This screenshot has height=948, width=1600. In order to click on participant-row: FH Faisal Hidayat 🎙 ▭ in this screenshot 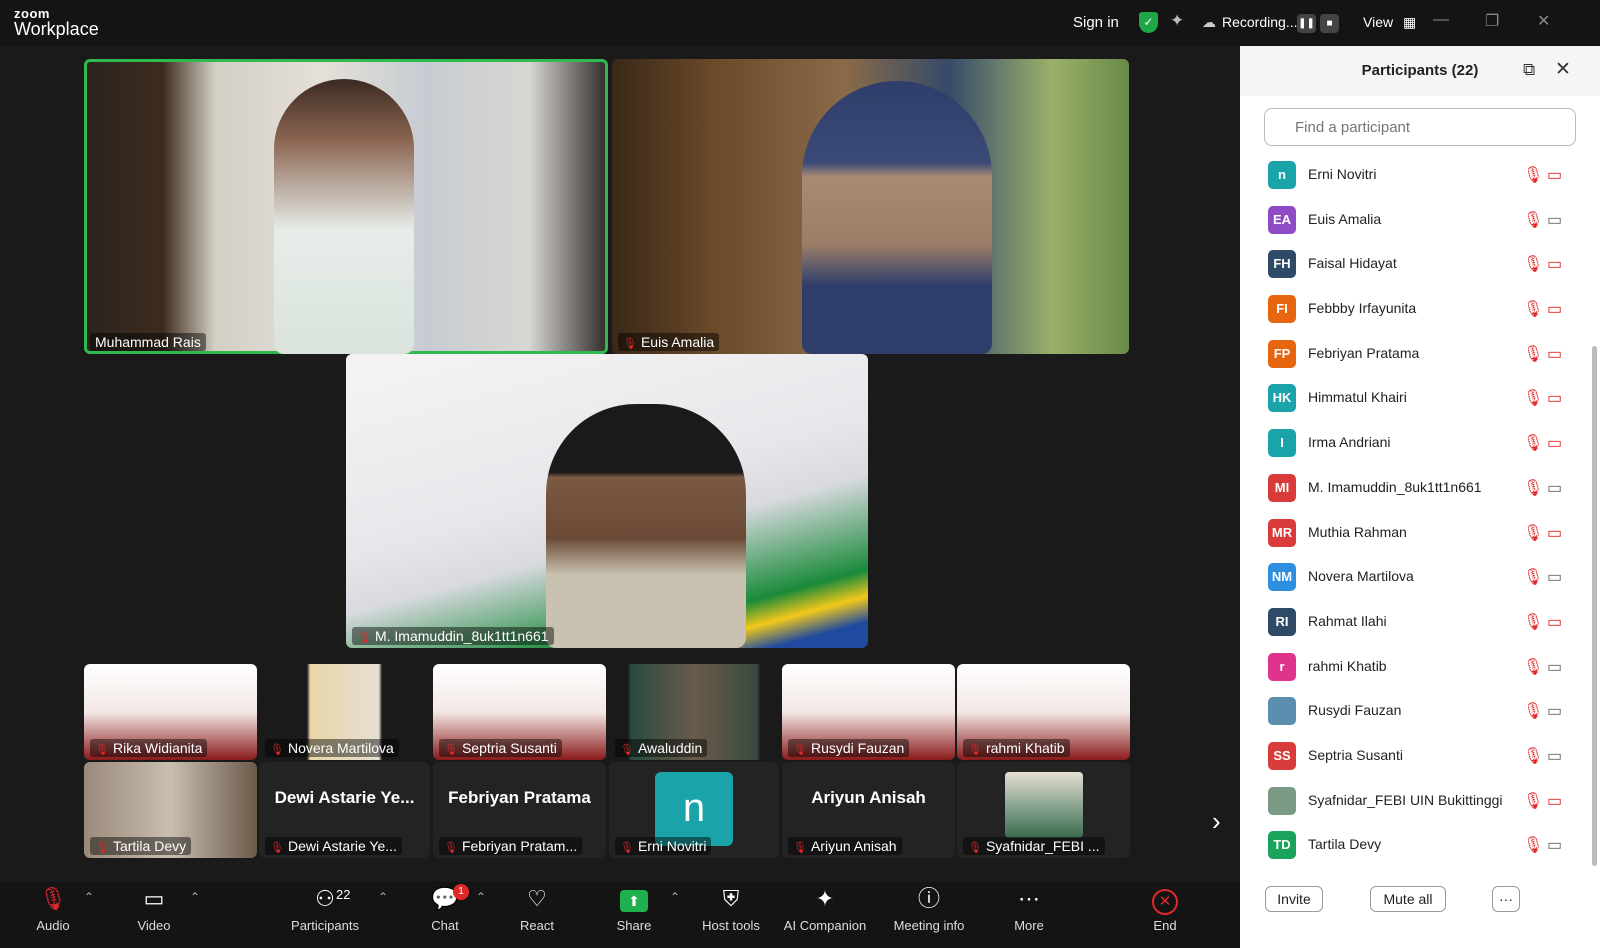, I will do `click(1420, 264)`.